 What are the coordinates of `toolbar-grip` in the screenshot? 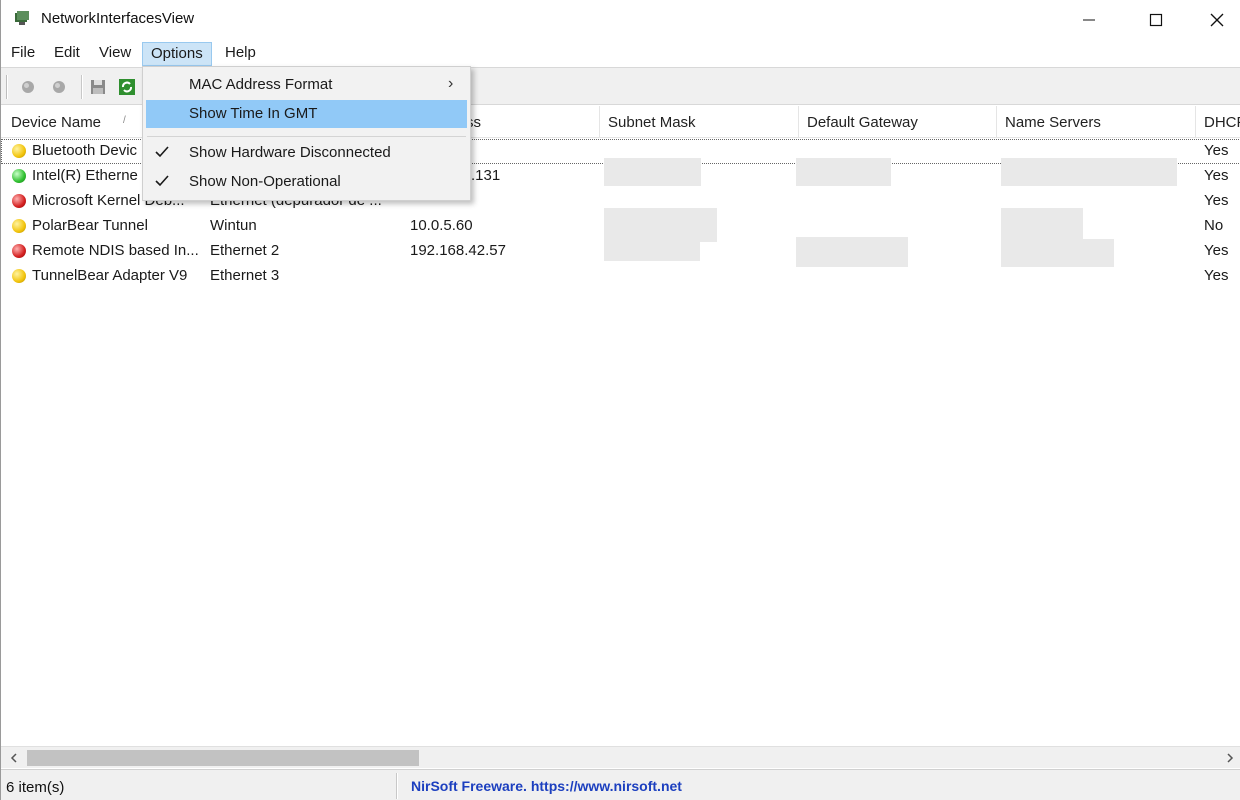 It's located at (7, 87).